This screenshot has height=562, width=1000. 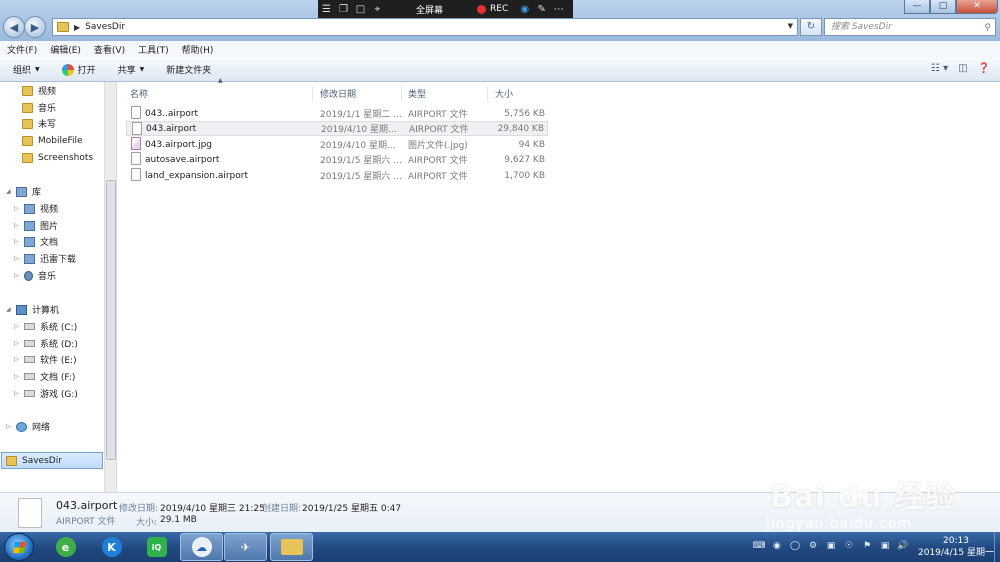 I want to click on more-icon: ⋯, so click(x=558, y=9).